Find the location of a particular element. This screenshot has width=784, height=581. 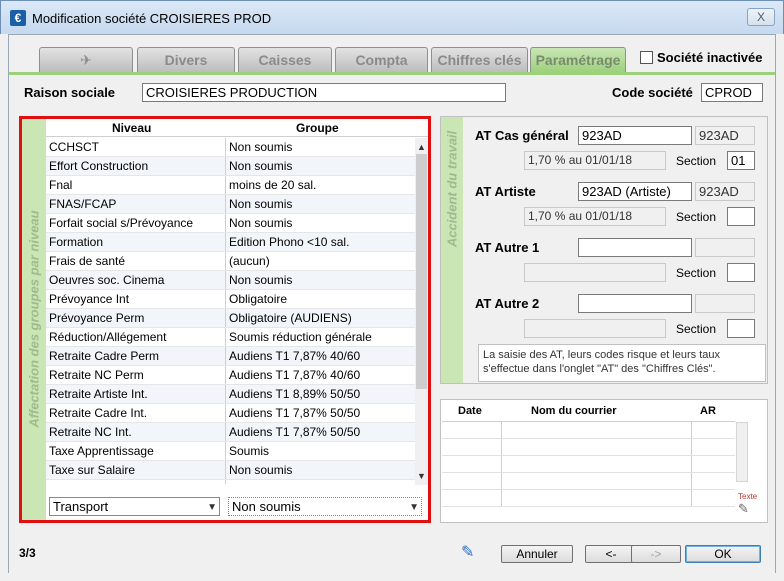

groupe-cell: Obligatoire is located at coordinates (258, 299).